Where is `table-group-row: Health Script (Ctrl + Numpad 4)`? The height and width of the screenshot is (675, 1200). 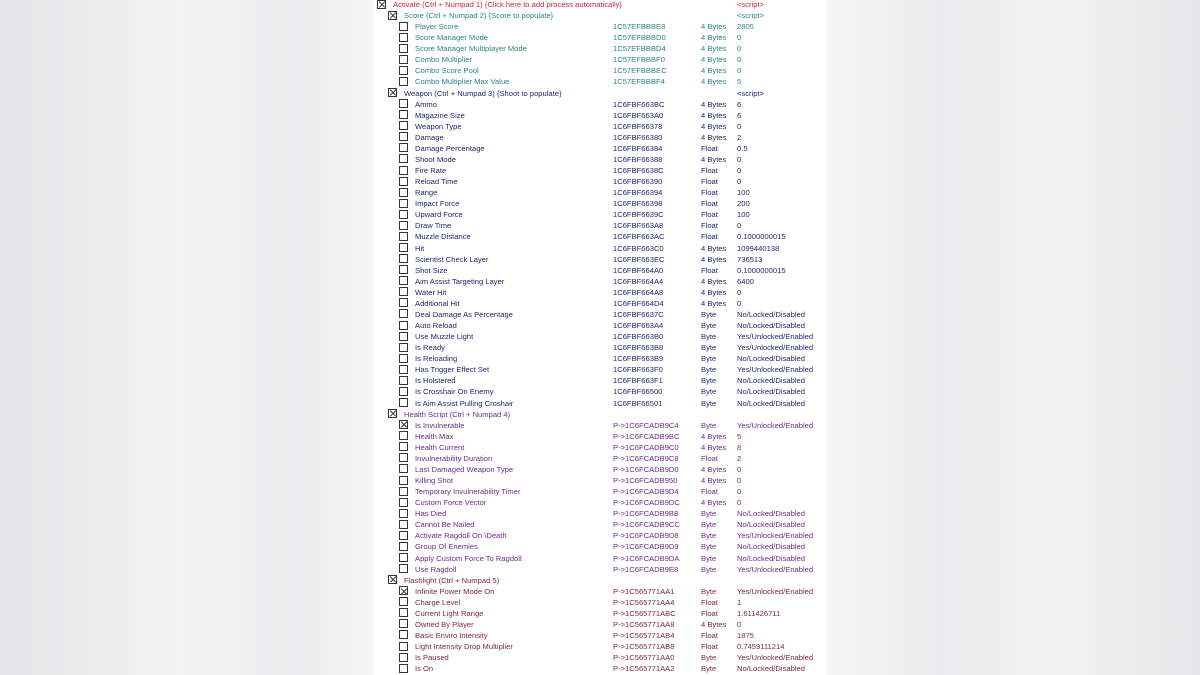
table-group-row: Health Script (Ctrl + Numpad 4) is located at coordinates (600, 414).